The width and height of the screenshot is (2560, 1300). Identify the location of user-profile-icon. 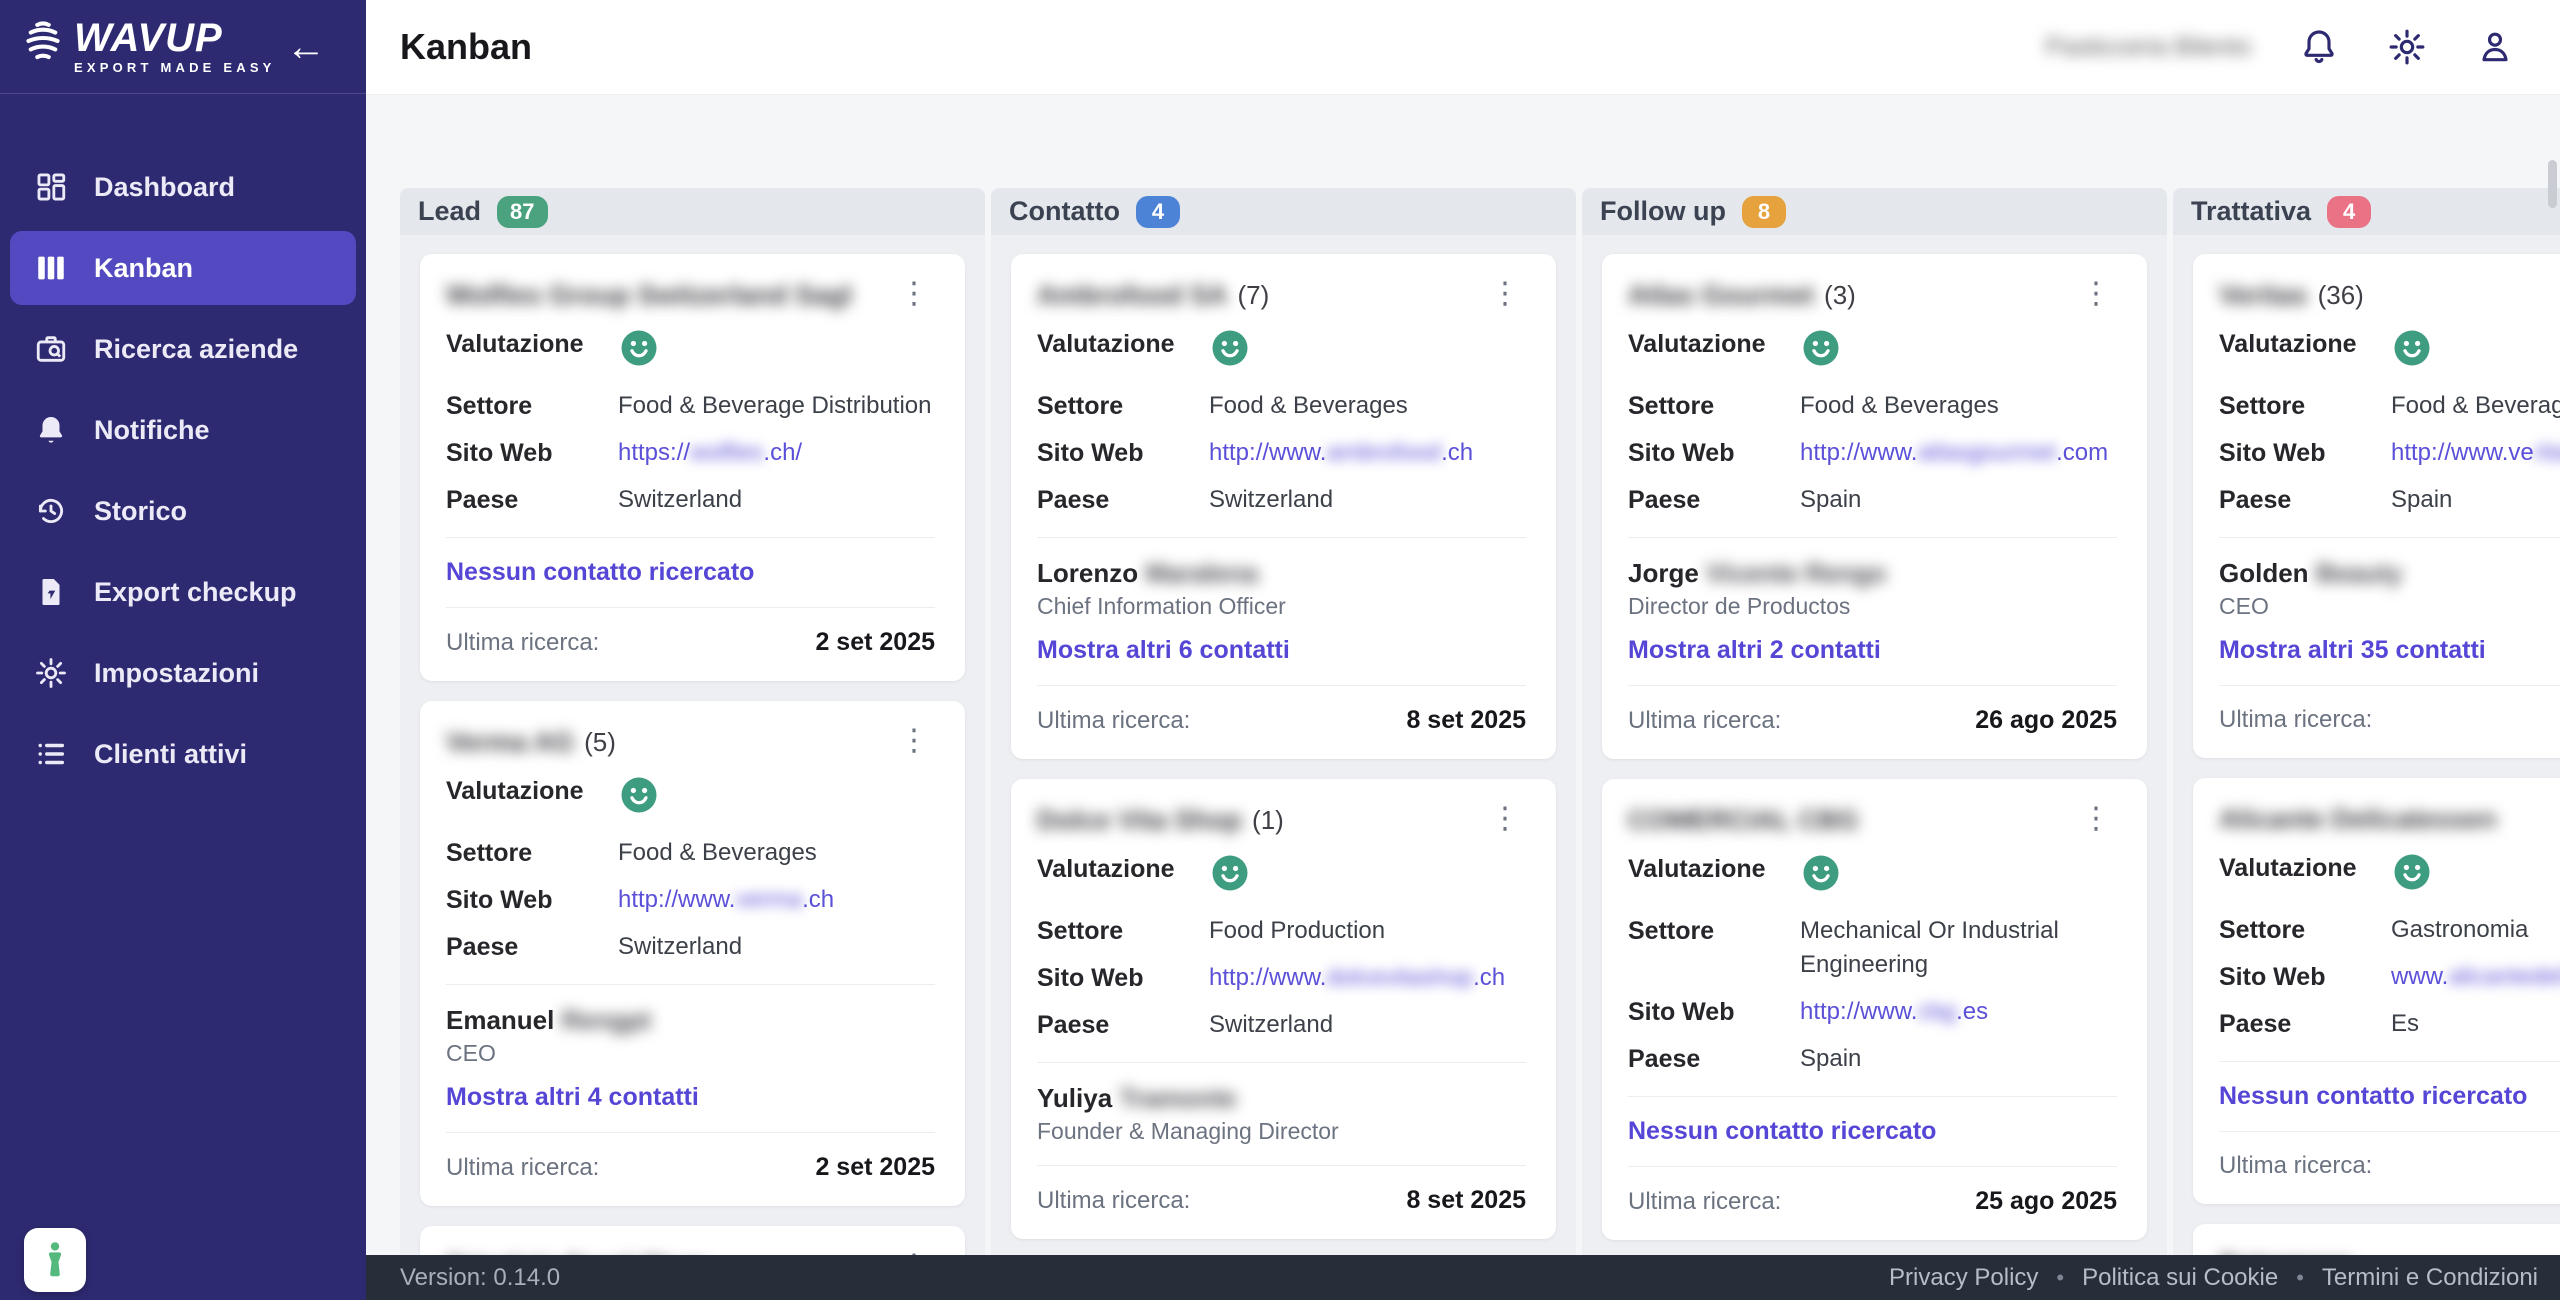
(2495, 47).